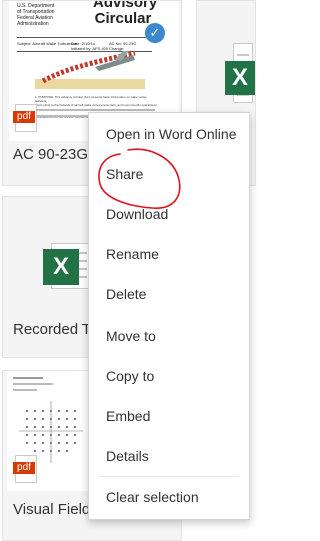 The height and width of the screenshot is (541, 320). I want to click on menu-item-embed: Embed, so click(169, 416).